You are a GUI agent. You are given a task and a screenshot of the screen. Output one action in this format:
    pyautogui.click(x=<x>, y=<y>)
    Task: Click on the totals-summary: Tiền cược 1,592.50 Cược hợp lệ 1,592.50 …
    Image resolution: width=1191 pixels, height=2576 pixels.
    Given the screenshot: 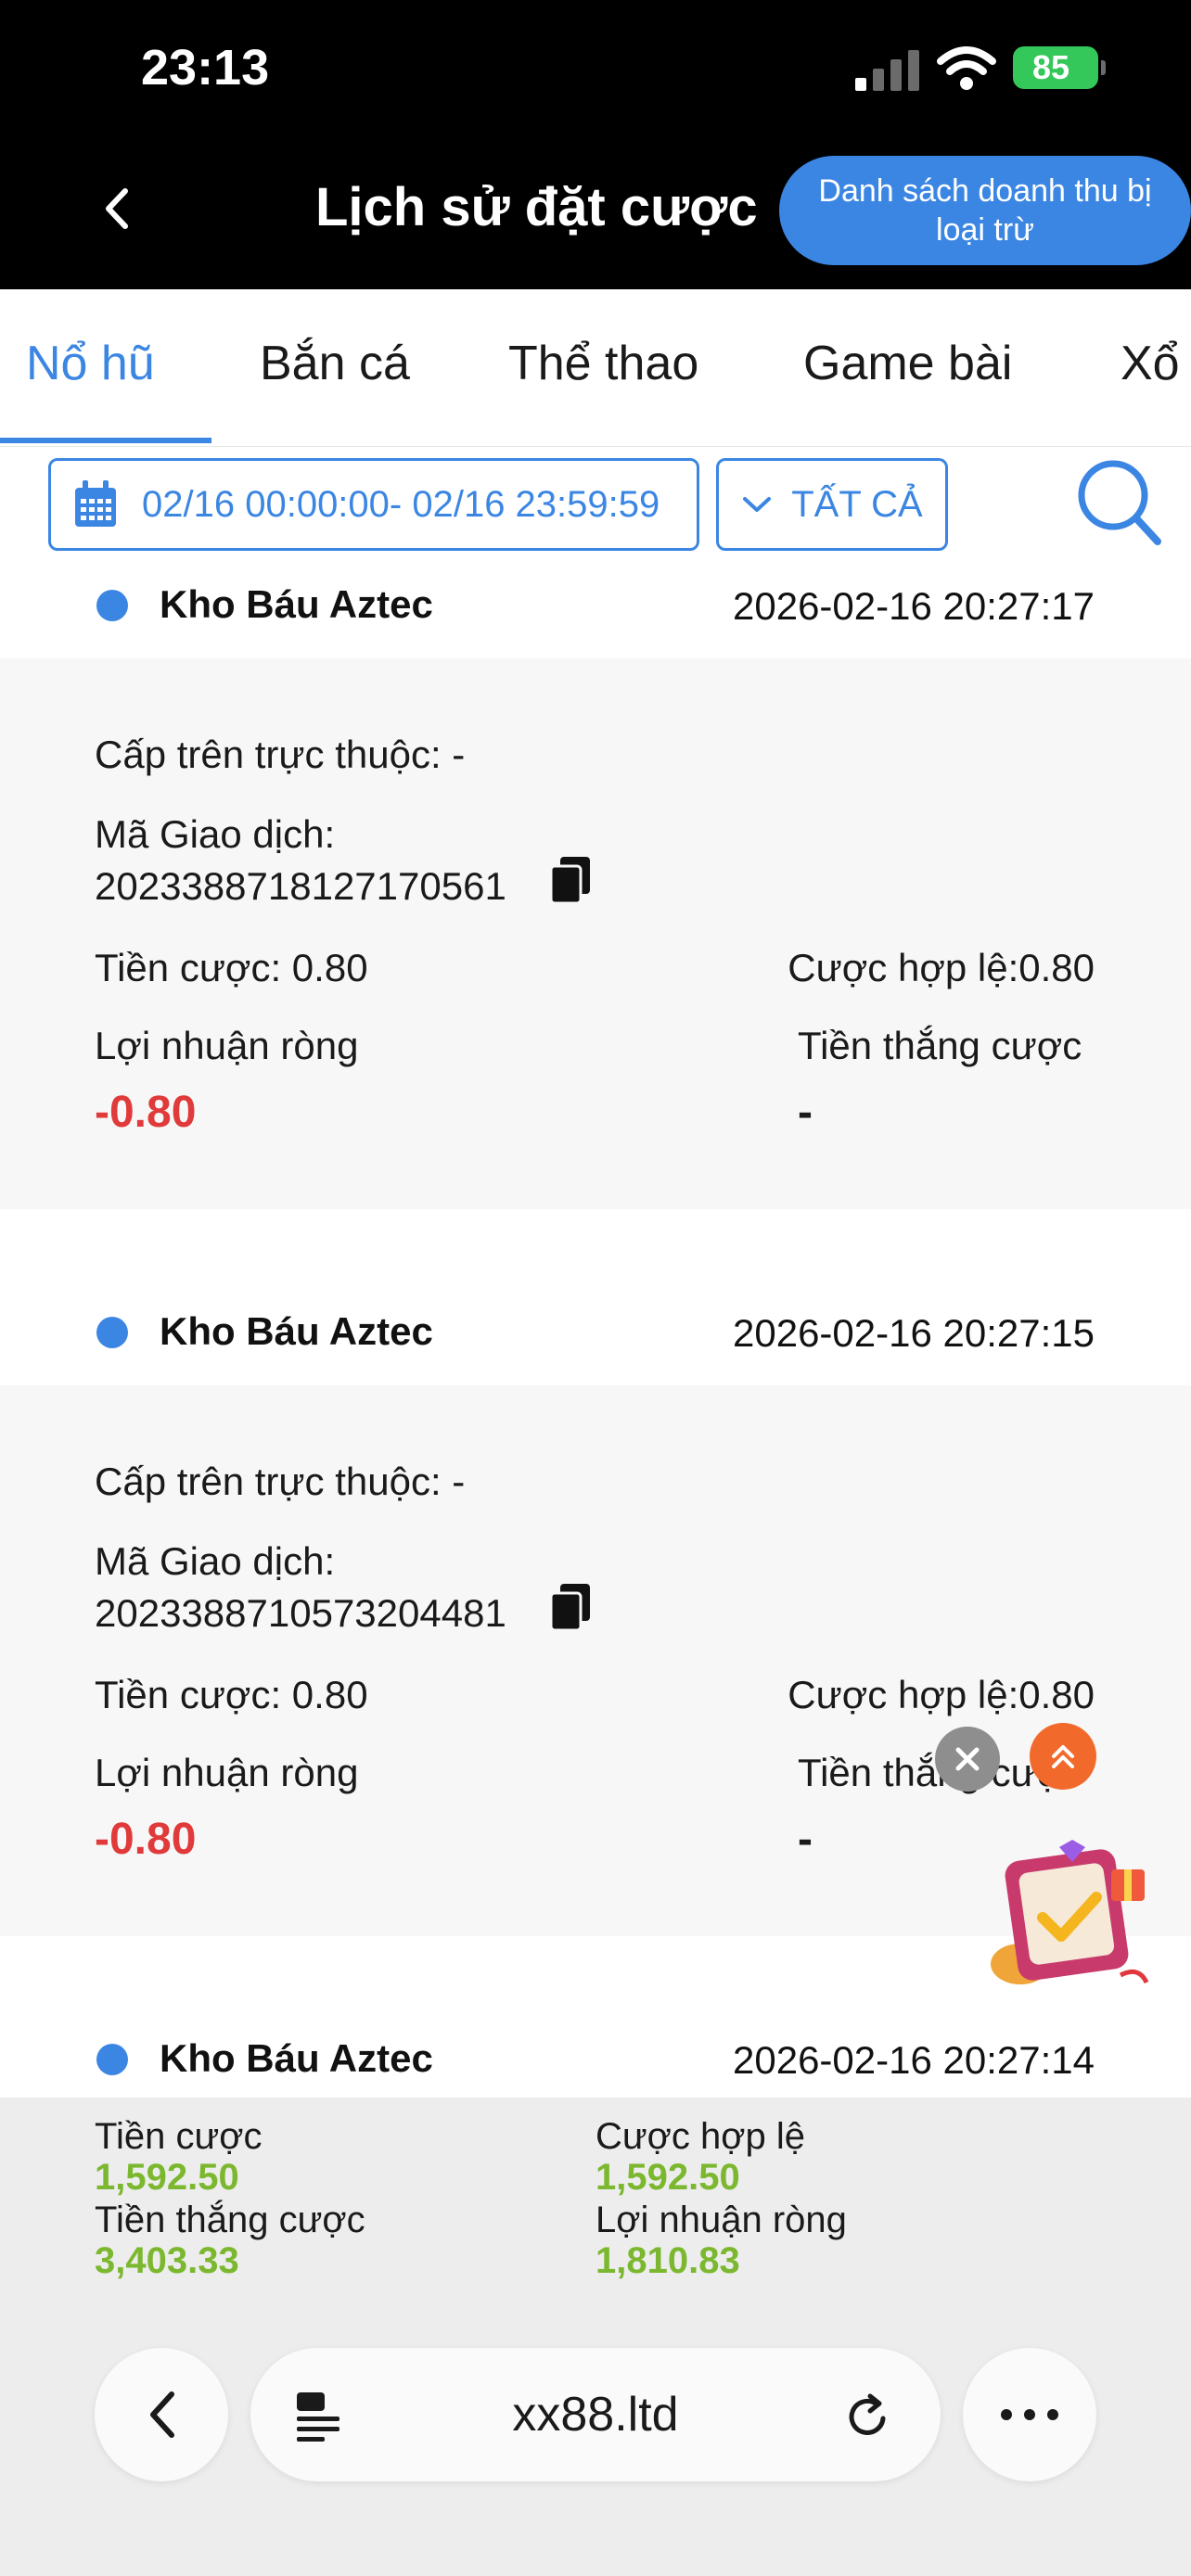 What is the action you would take?
    pyautogui.click(x=595, y=2200)
    